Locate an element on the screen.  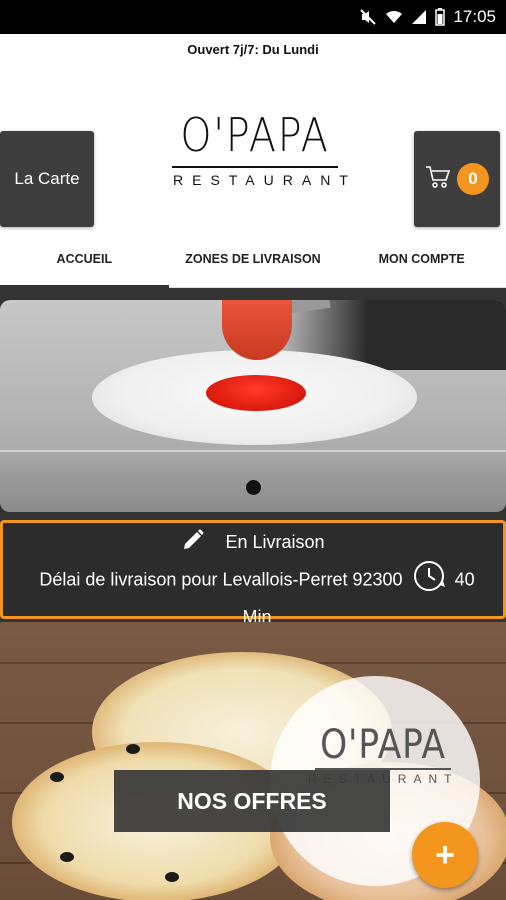
status-bar: 17:05 is located at coordinates (253, 17).